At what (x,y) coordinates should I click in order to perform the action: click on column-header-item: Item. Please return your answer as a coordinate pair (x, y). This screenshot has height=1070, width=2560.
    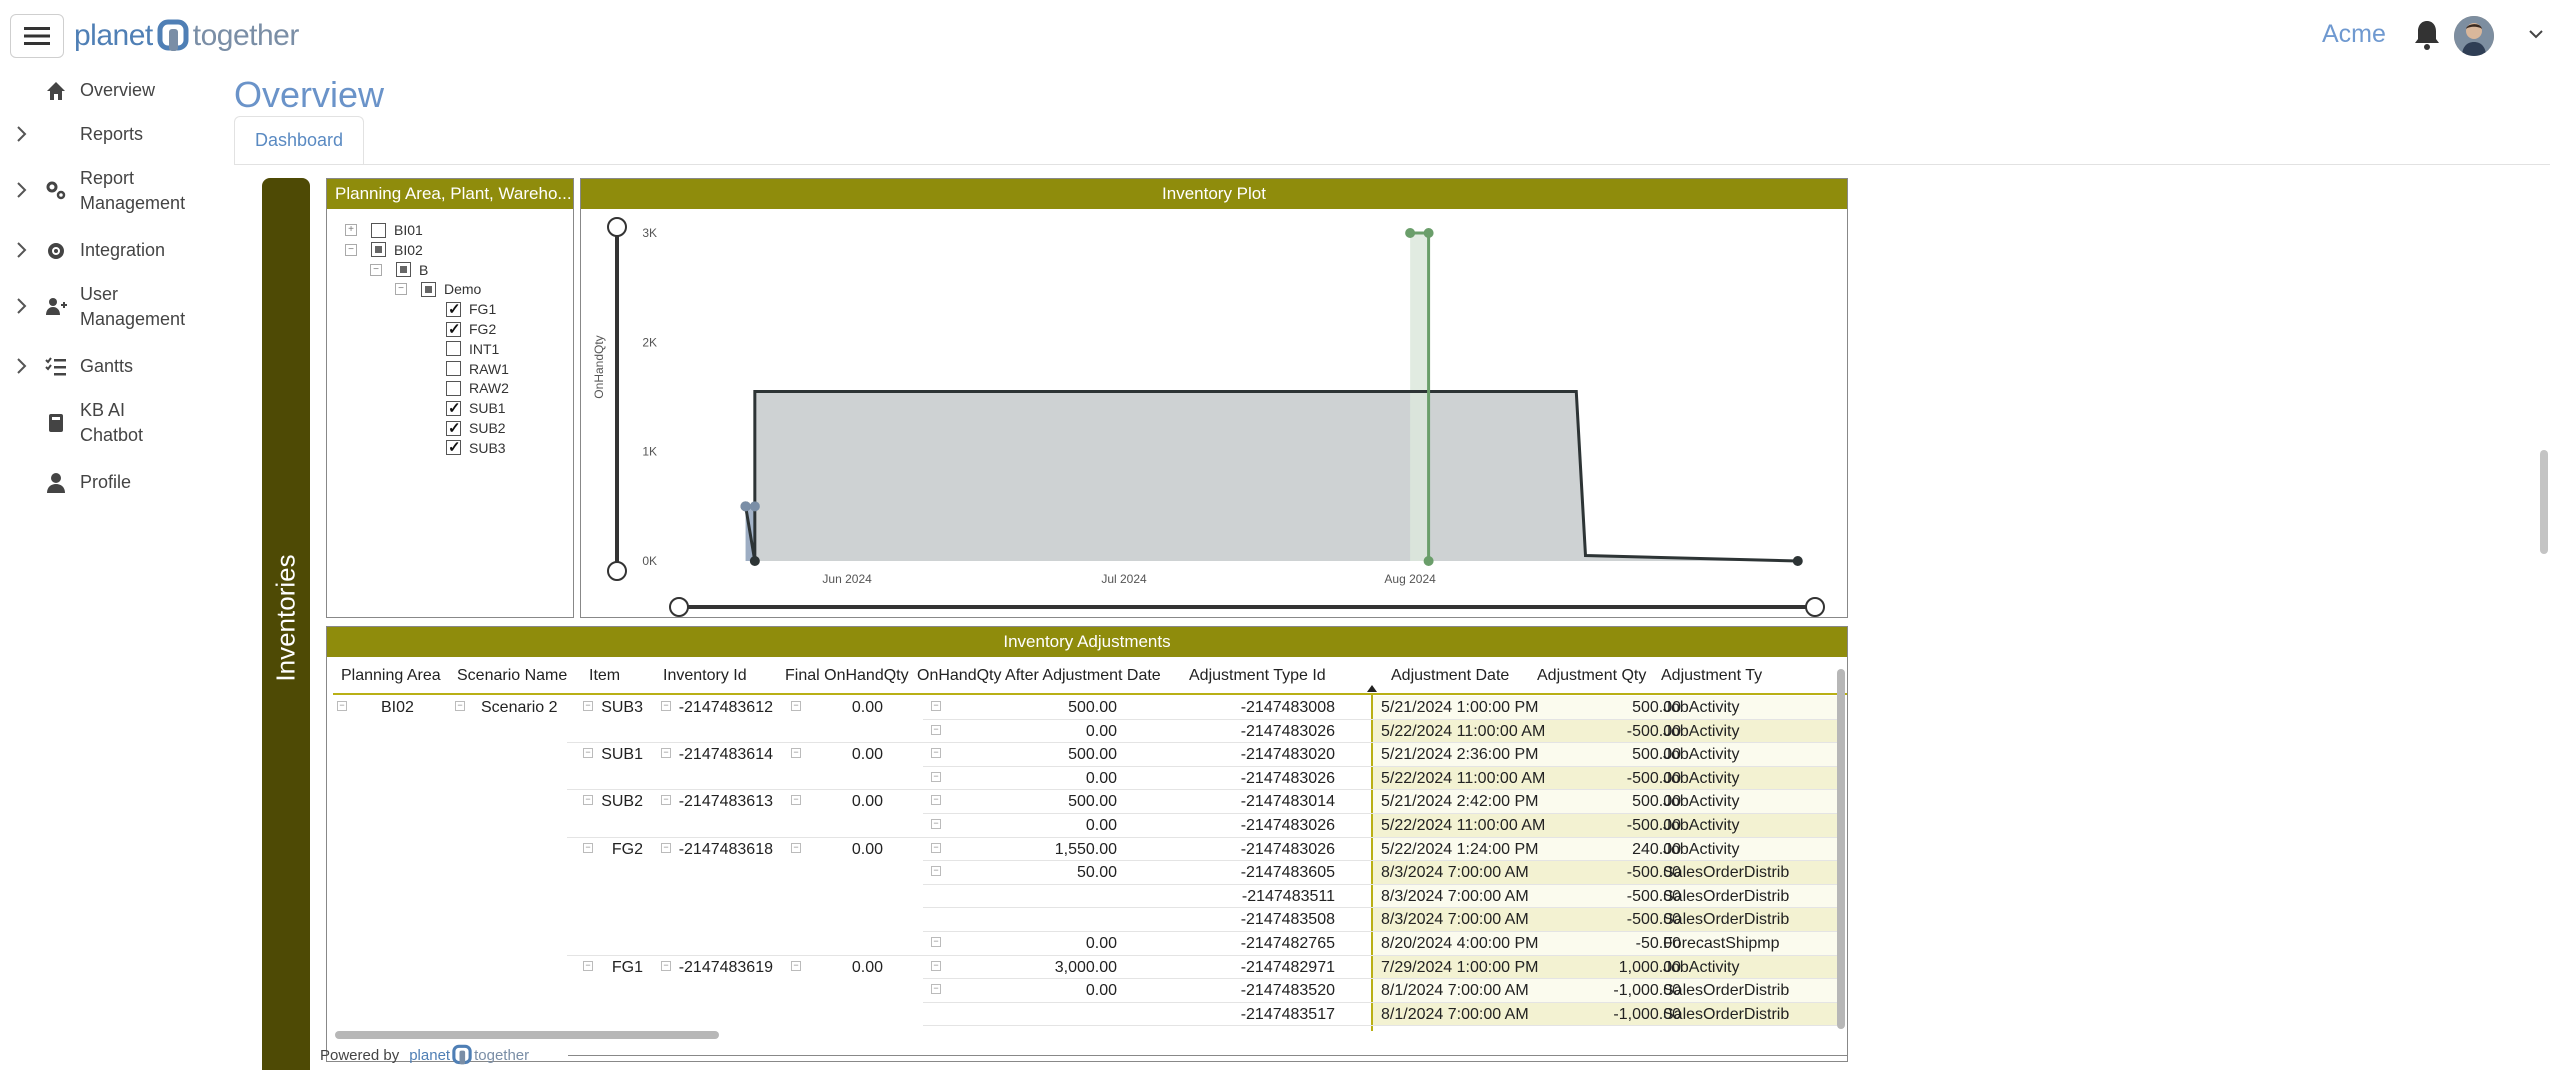
    Looking at the image, I should click on (604, 676).